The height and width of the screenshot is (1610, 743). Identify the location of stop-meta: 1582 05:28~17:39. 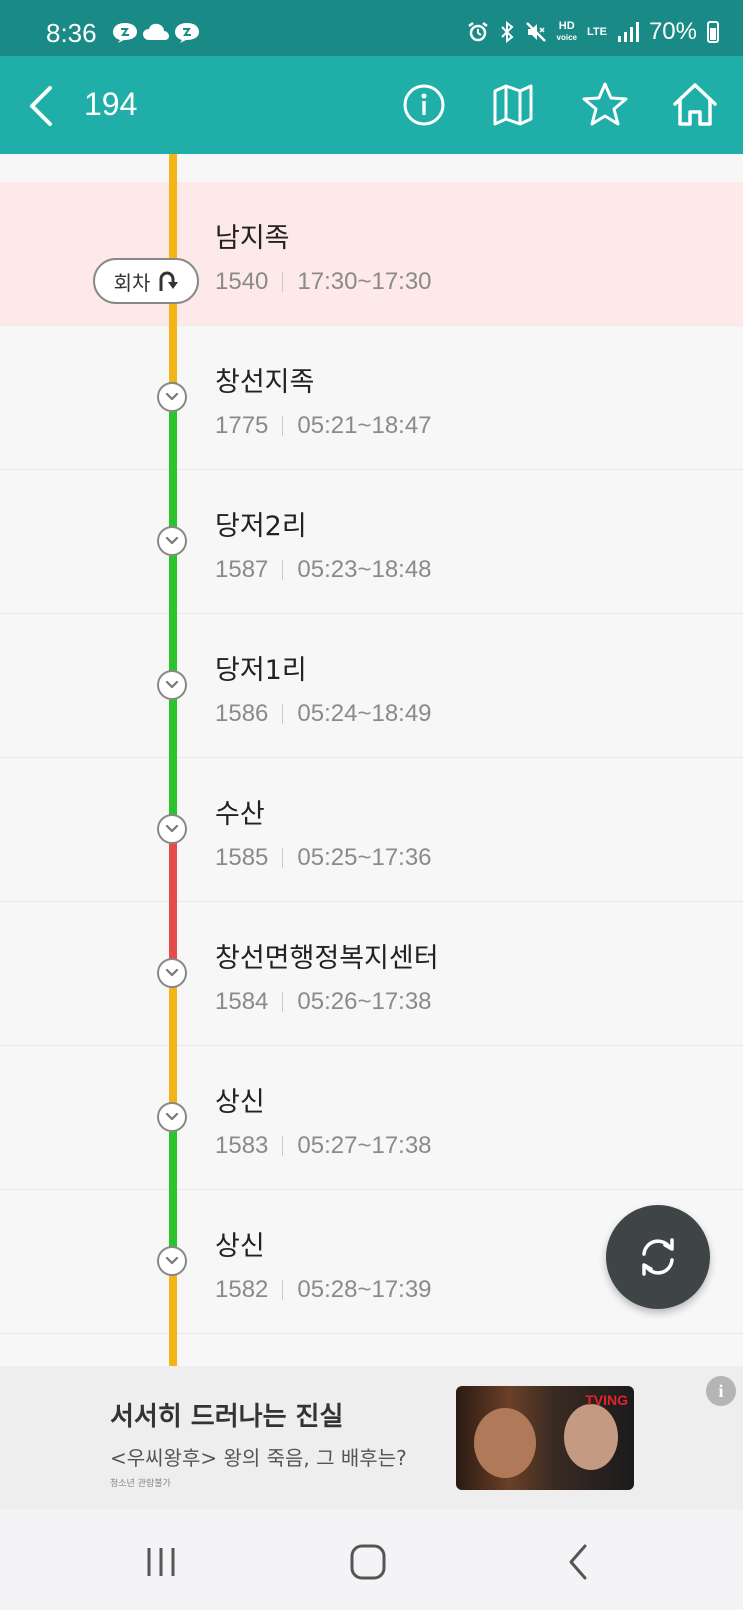
(323, 1290).